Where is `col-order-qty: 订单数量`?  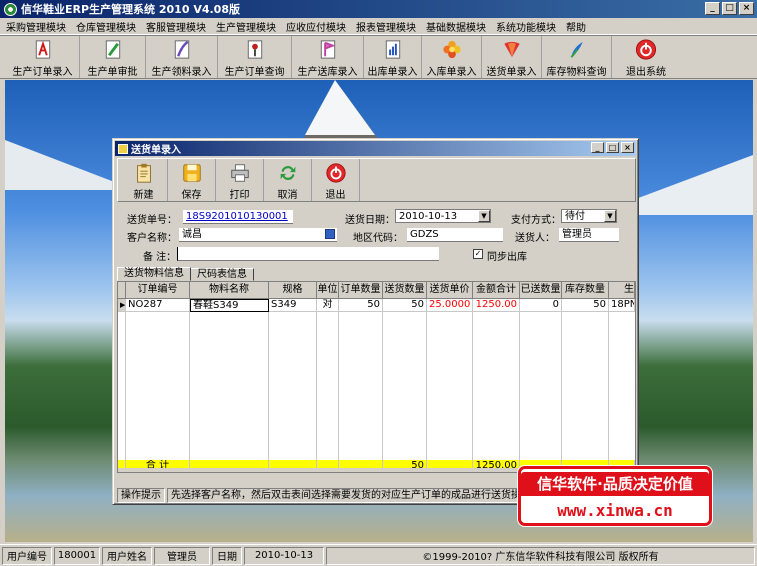
col-order-qty: 订单数量 is located at coordinates (361, 290).